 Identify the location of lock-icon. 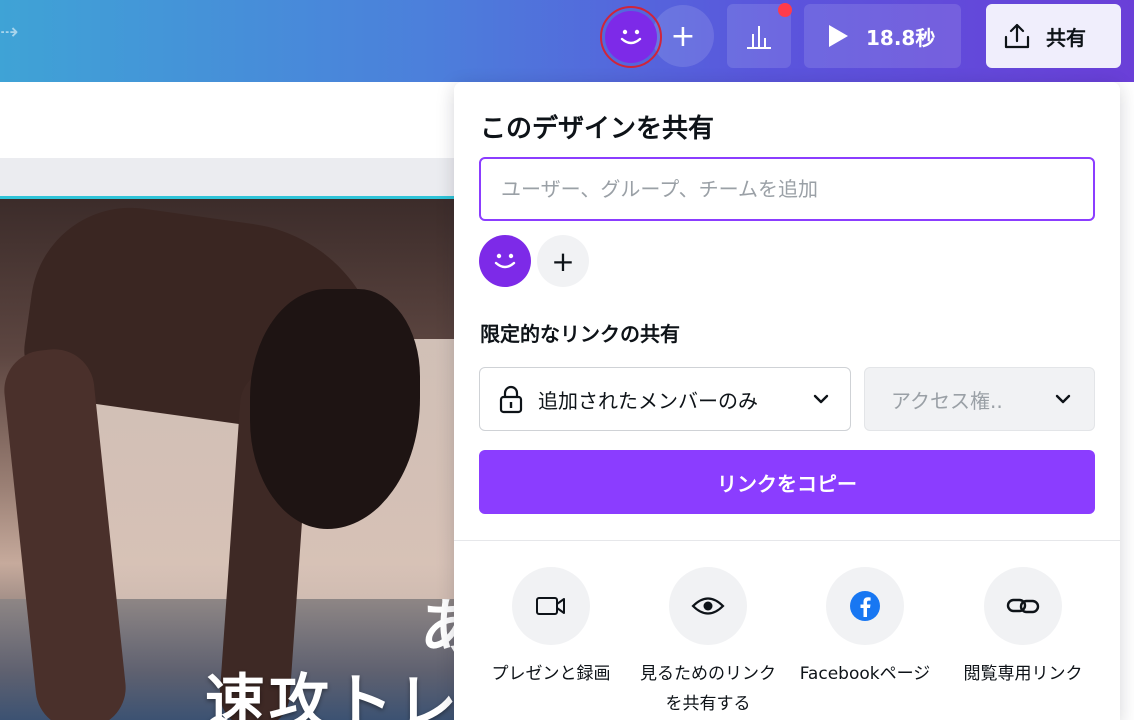
(511, 399).